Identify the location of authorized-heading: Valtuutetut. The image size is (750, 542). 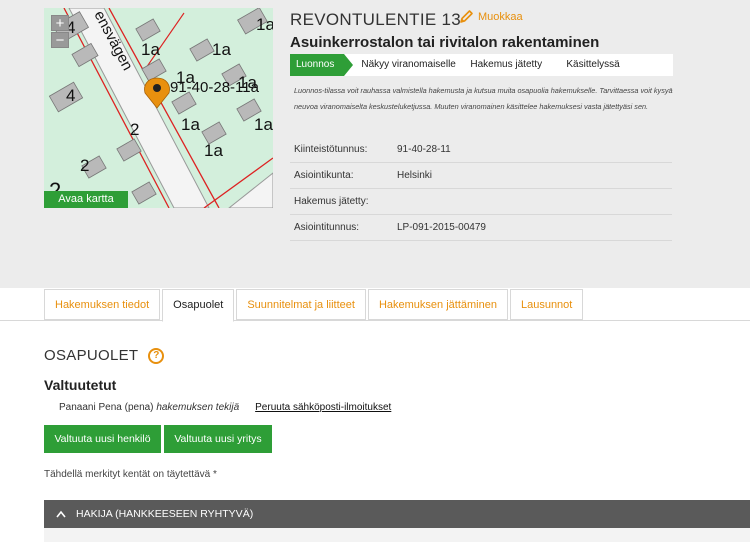
(80, 385).